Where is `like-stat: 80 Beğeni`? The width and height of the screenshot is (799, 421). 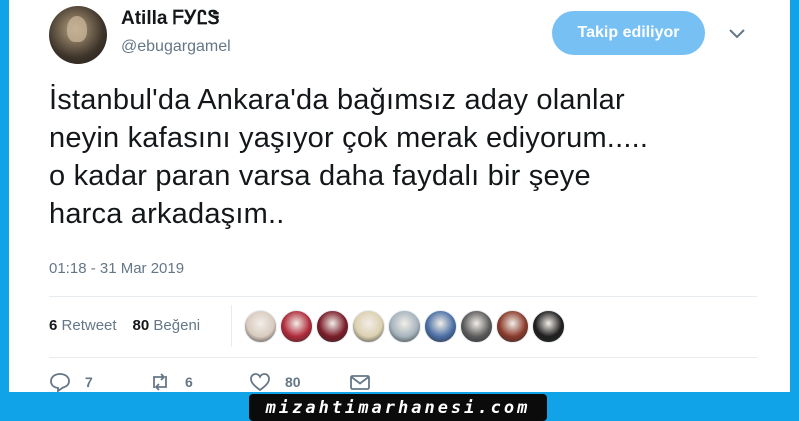 like-stat: 80 Beğeni is located at coordinates (167, 325).